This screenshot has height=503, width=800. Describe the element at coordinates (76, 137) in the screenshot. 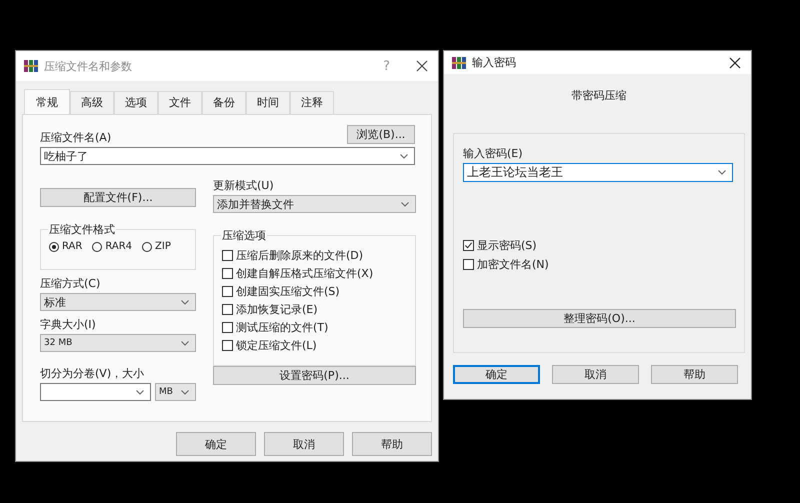

I see `field-label: 压缩文件名(A)` at that location.